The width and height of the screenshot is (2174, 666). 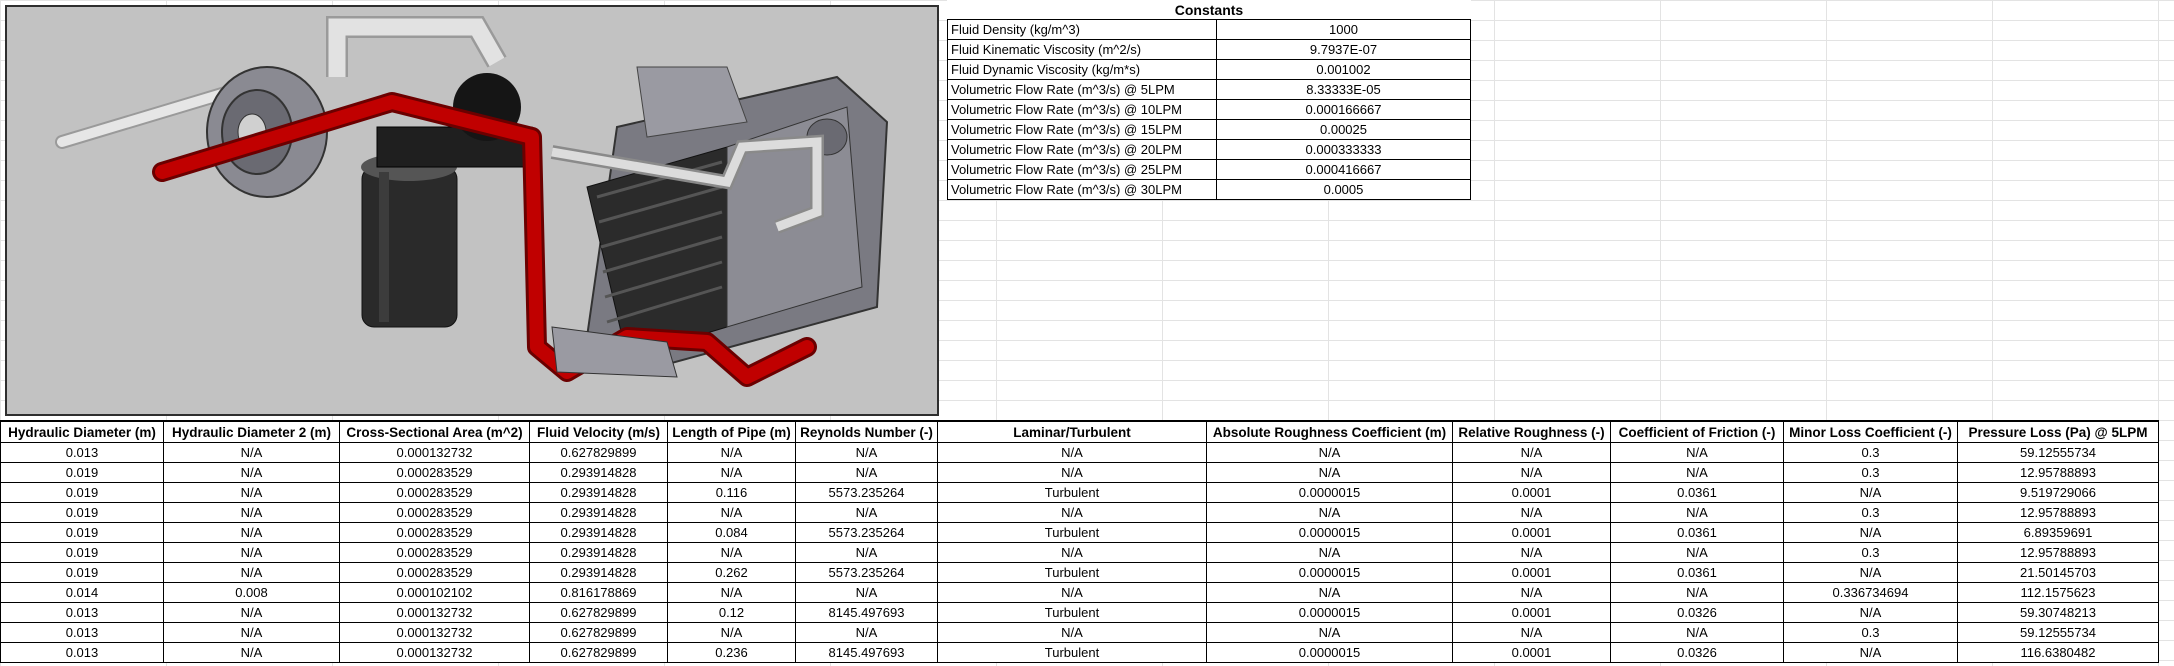 I want to click on table-cell: 0.008, so click(x=251, y=592).